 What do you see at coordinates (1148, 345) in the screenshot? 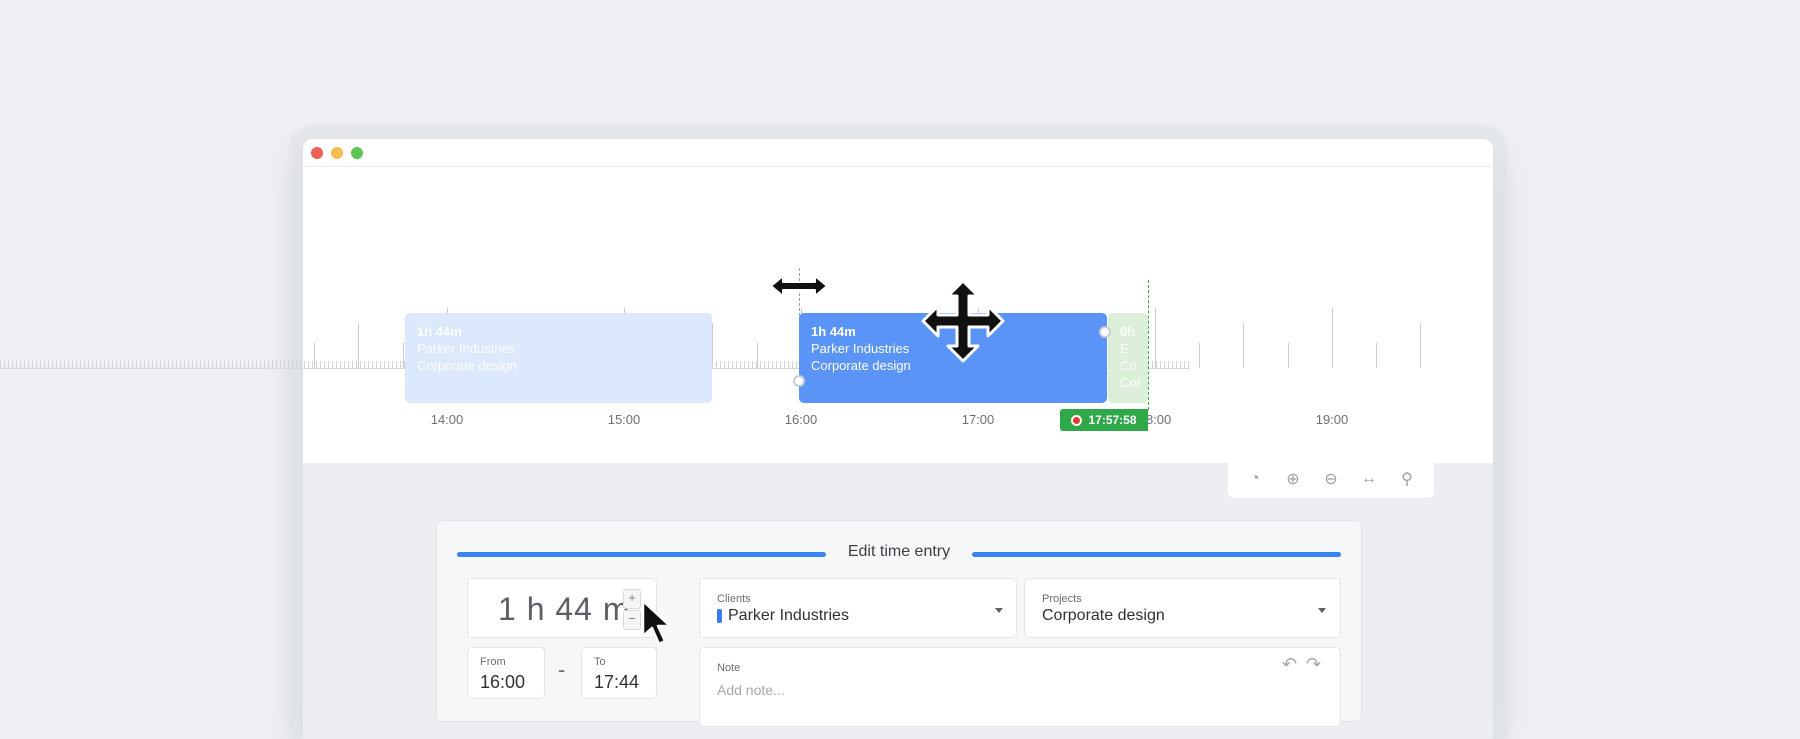
I see `now-indicator-line` at bounding box center [1148, 345].